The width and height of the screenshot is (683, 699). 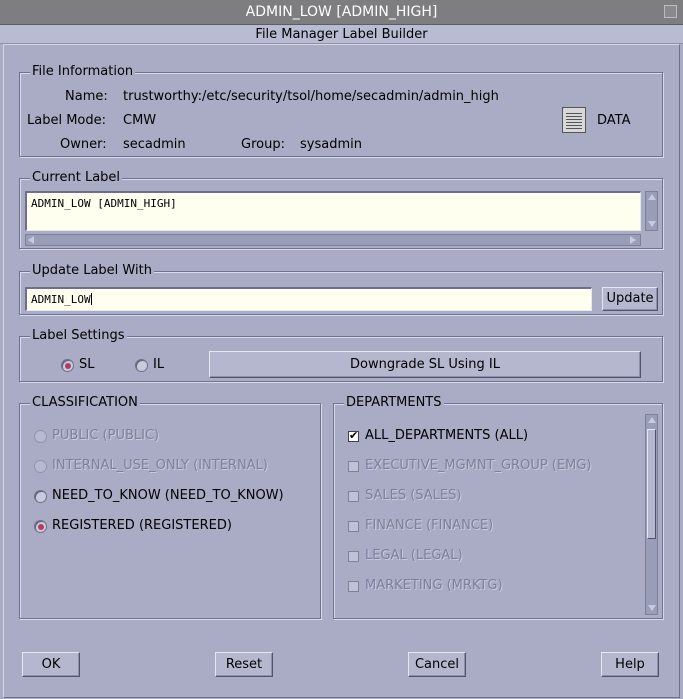 I want to click on department-label-legal: LEGAL (LEGAL), so click(x=414, y=555).